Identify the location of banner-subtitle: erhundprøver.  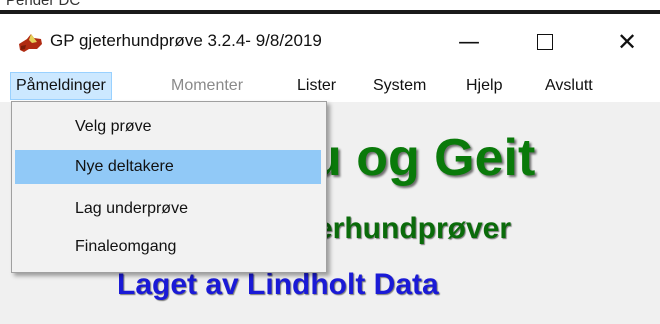
(414, 228).